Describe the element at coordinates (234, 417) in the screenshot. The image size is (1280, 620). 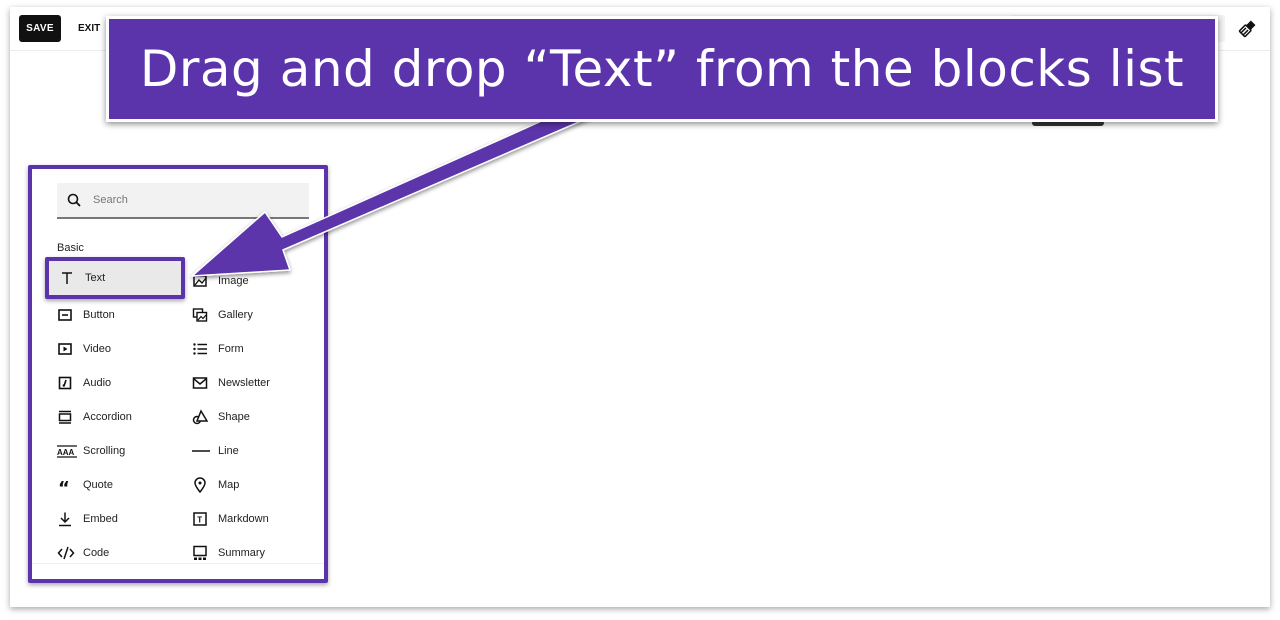
I see `block-label: Shape` at that location.